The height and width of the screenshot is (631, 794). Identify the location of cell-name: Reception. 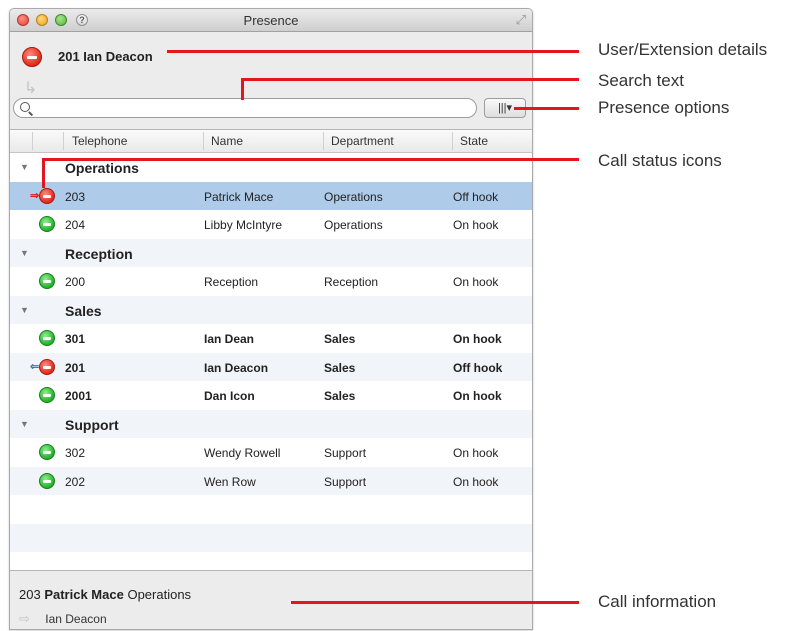
(231, 282).